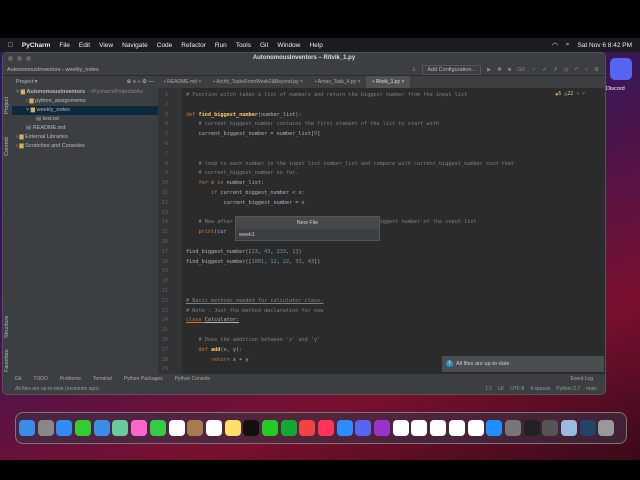  Describe the element at coordinates (555, 45) in the screenshot. I see `wifi-icon: ◠` at that location.